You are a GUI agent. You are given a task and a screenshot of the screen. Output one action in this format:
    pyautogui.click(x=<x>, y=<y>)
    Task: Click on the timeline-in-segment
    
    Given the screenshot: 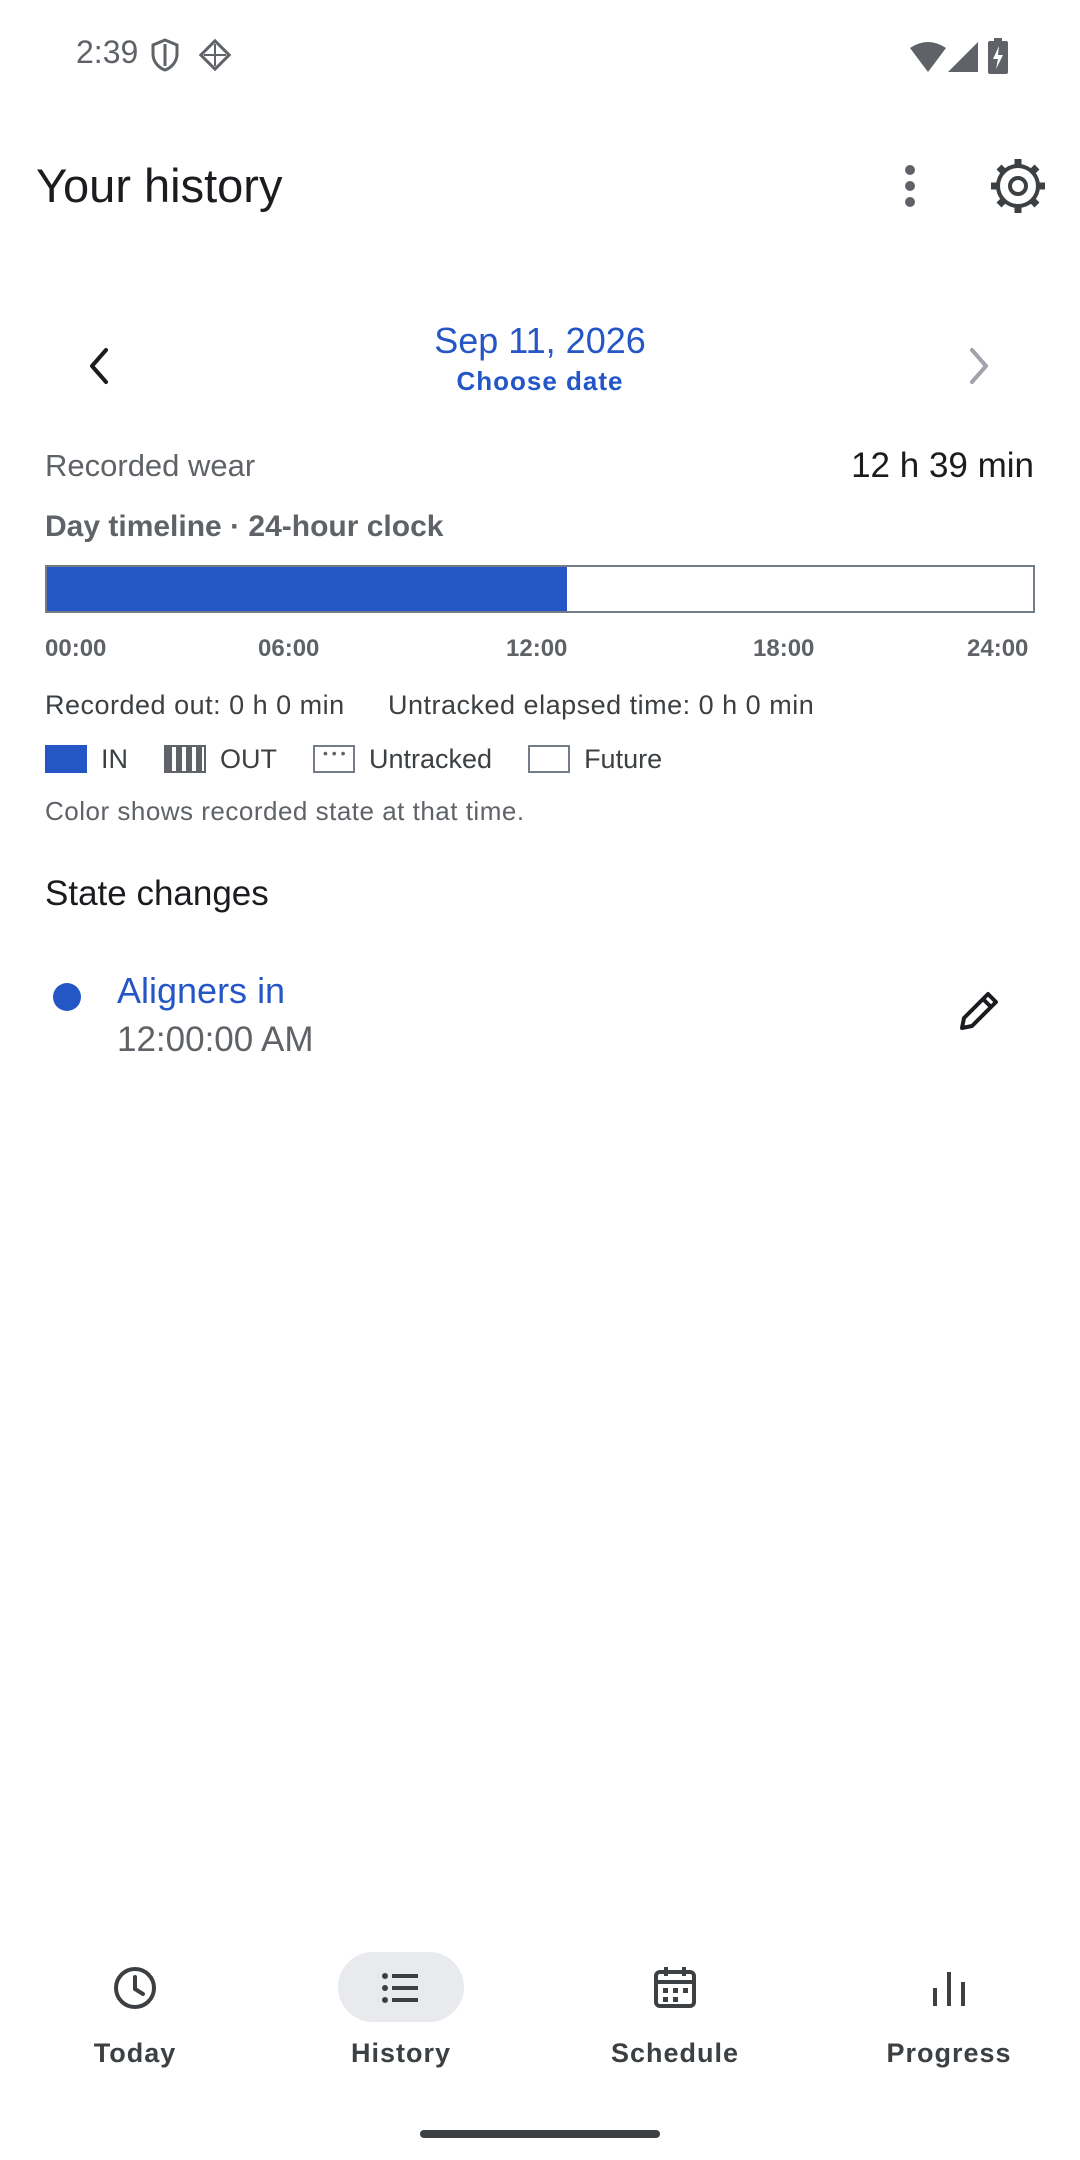 What is the action you would take?
    pyautogui.click(x=307, y=589)
    